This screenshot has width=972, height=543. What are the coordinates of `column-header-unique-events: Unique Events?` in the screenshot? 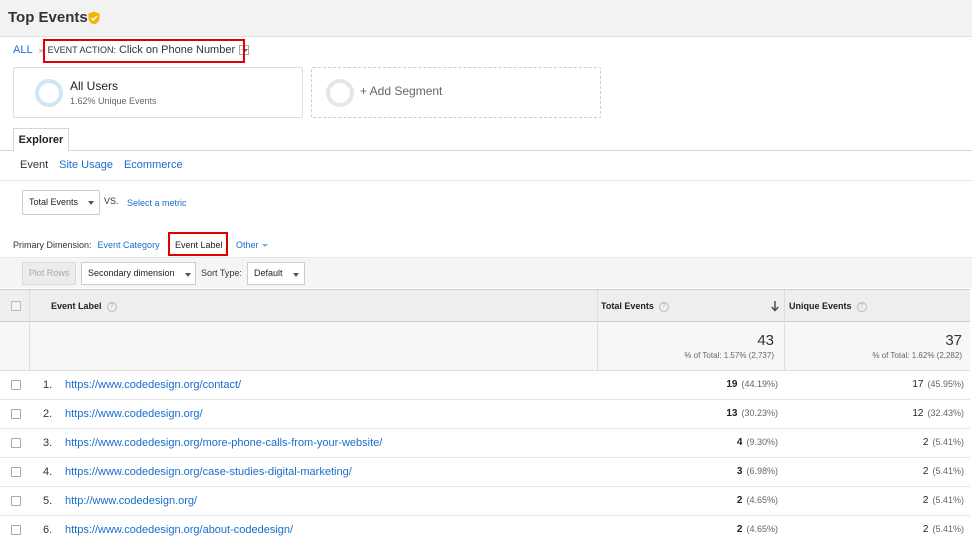 It's located at (828, 306).